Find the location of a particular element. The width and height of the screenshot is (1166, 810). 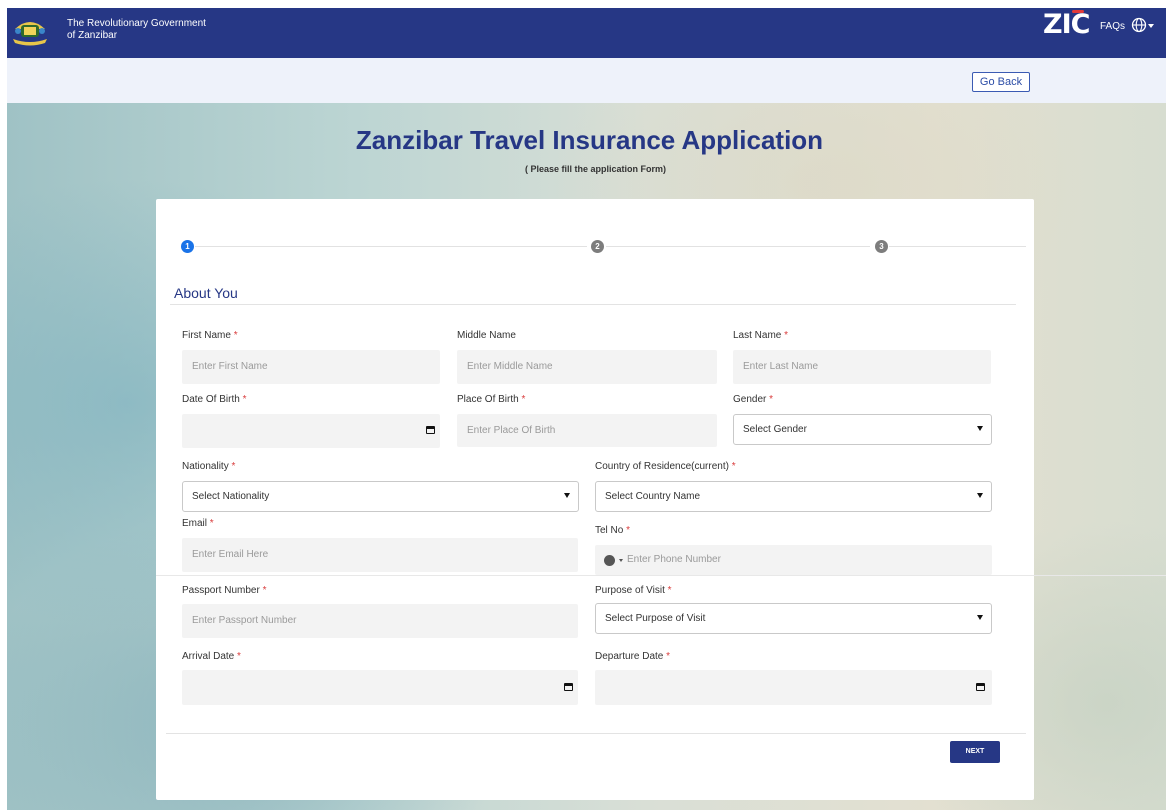

purpose-of-visit-select: Select Purpose of Visit is located at coordinates (793, 618).